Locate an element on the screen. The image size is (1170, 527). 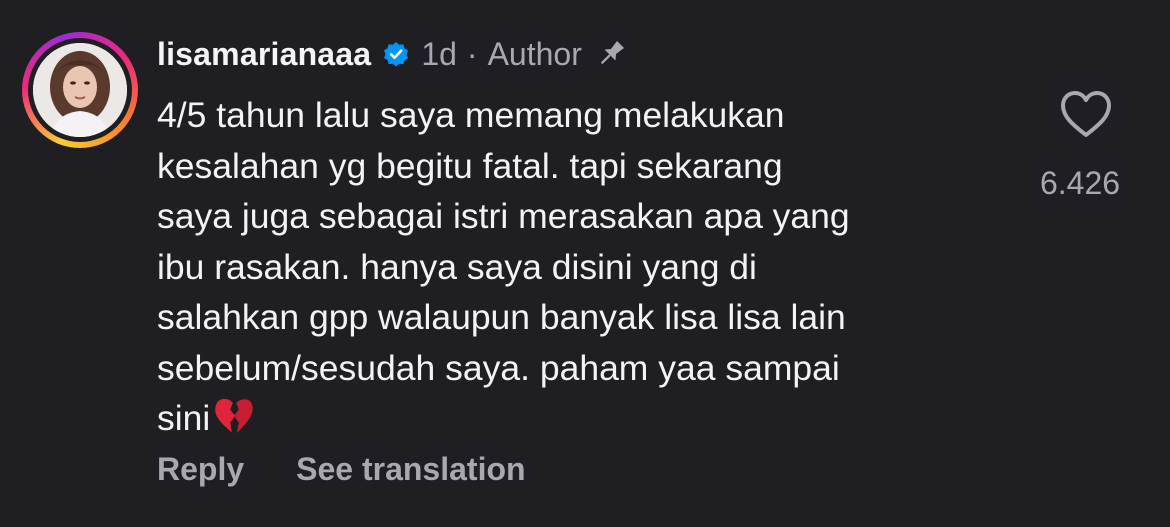
reply-button: Reply is located at coordinates (200, 469).